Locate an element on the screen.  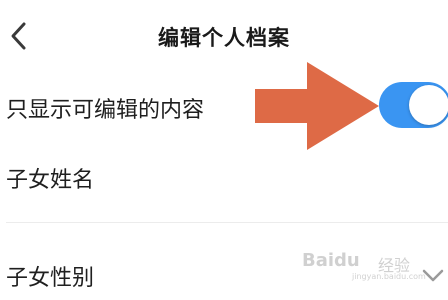
watermark-brand: Baidu is located at coordinates (331, 260).